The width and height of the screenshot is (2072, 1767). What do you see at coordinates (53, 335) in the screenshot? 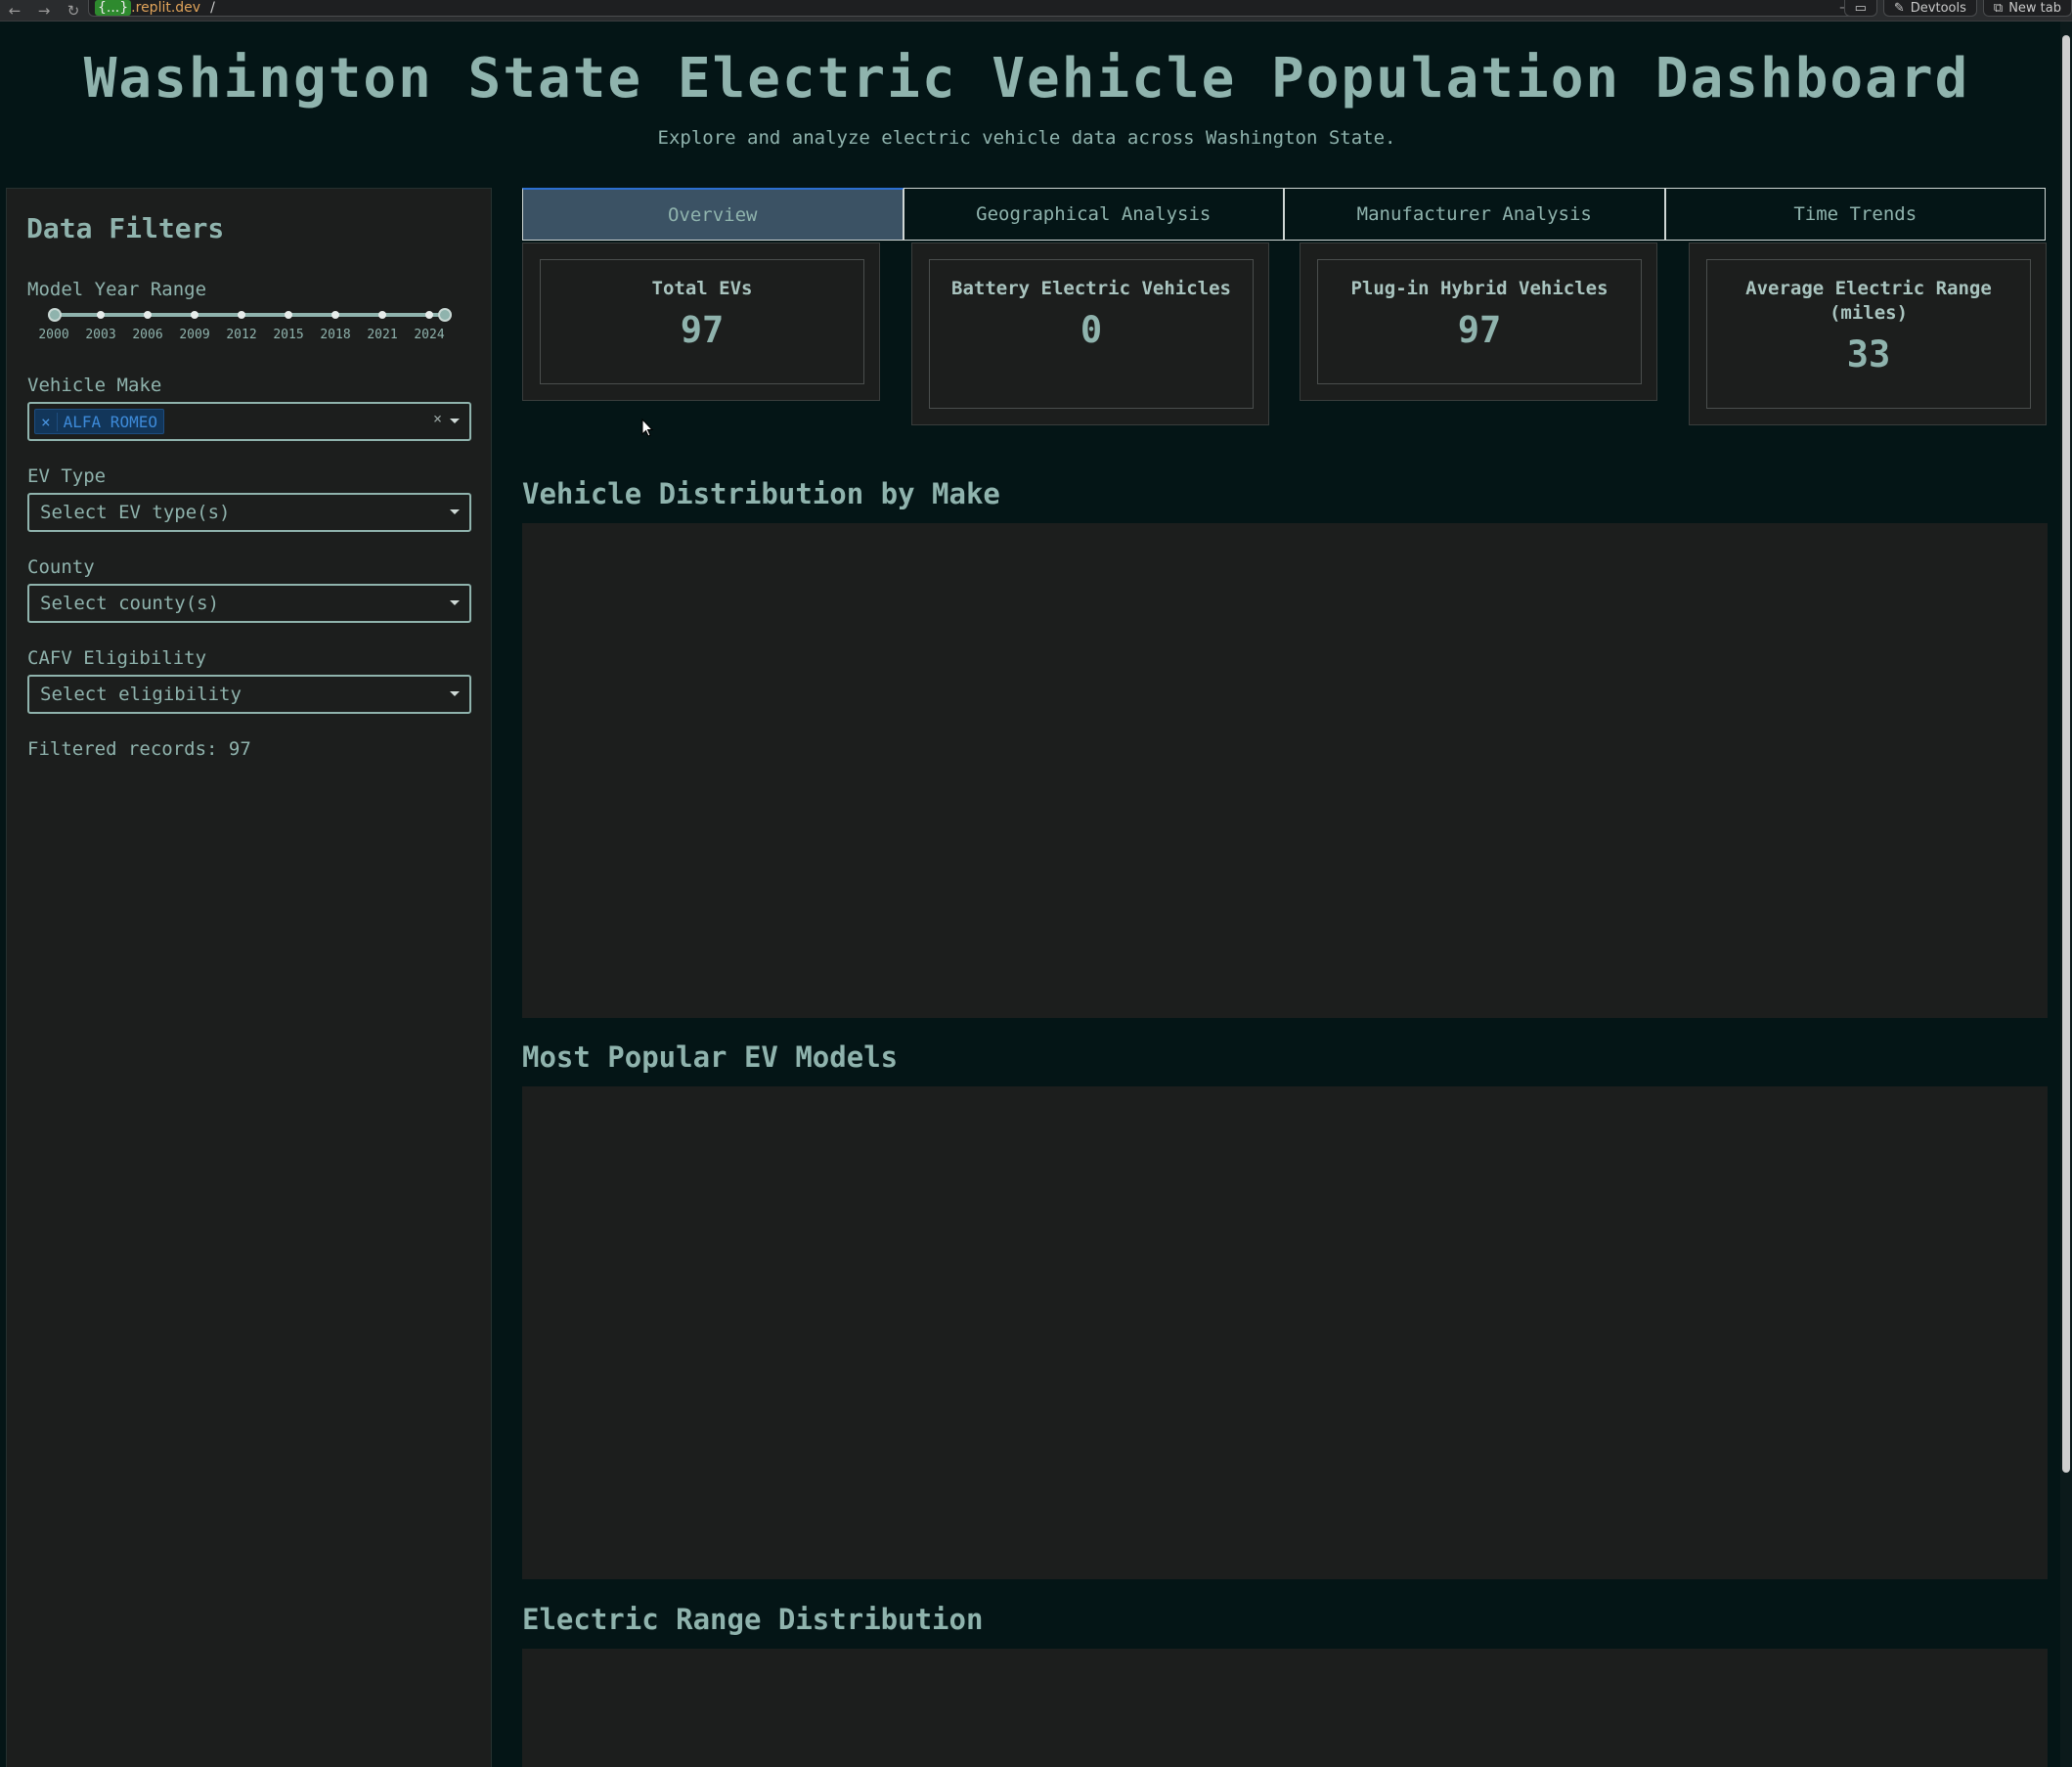
I see `slider-tick-label: 2000` at bounding box center [53, 335].